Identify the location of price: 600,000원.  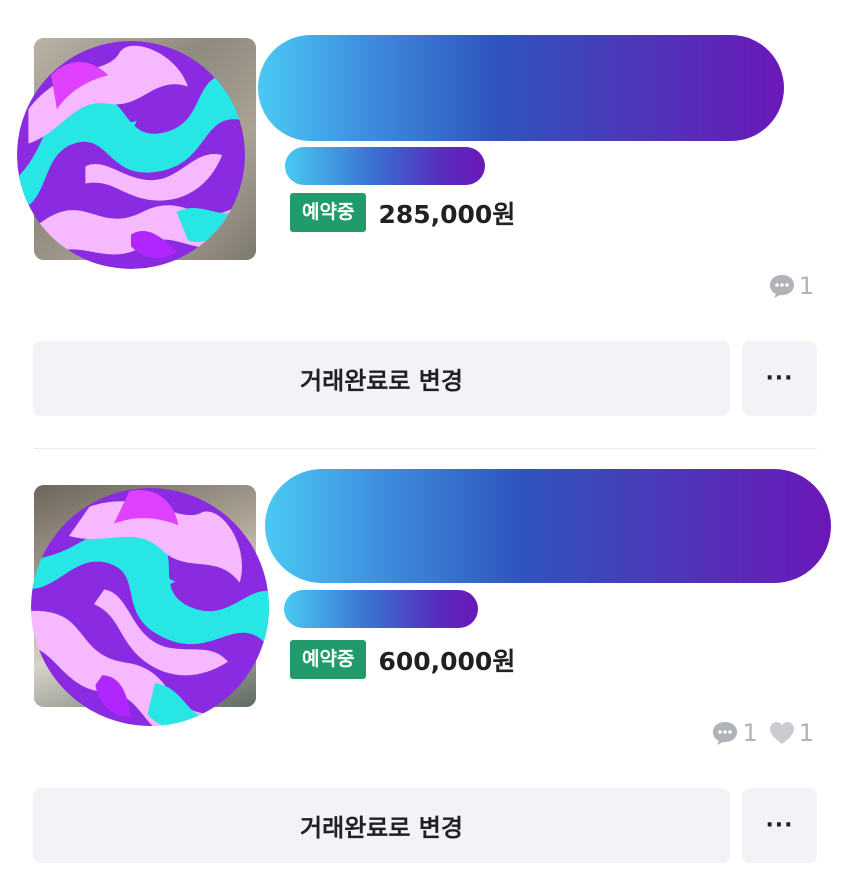
(447, 661).